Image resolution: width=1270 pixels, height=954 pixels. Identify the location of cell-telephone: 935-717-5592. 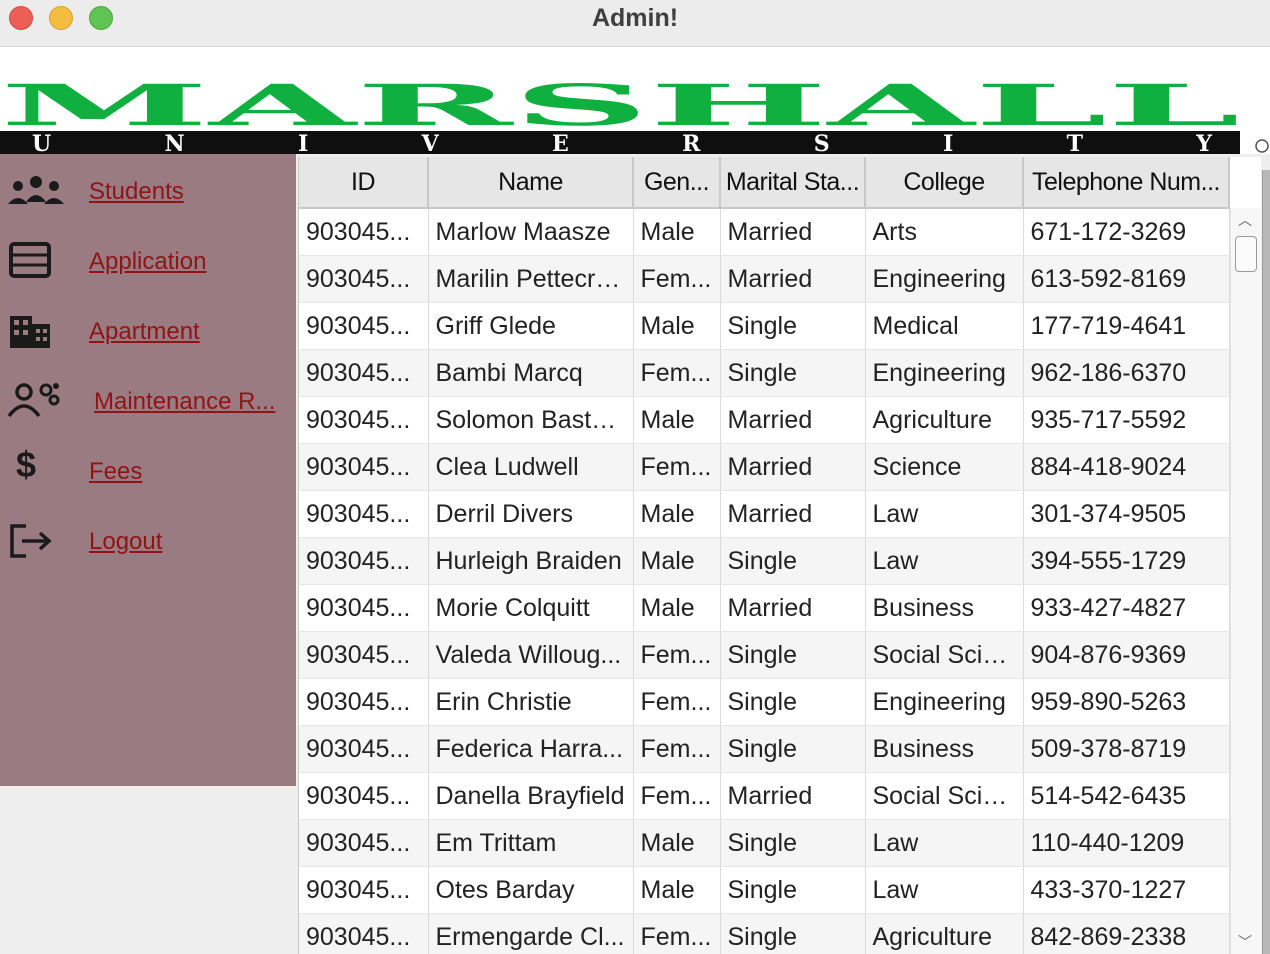
(1126, 420).